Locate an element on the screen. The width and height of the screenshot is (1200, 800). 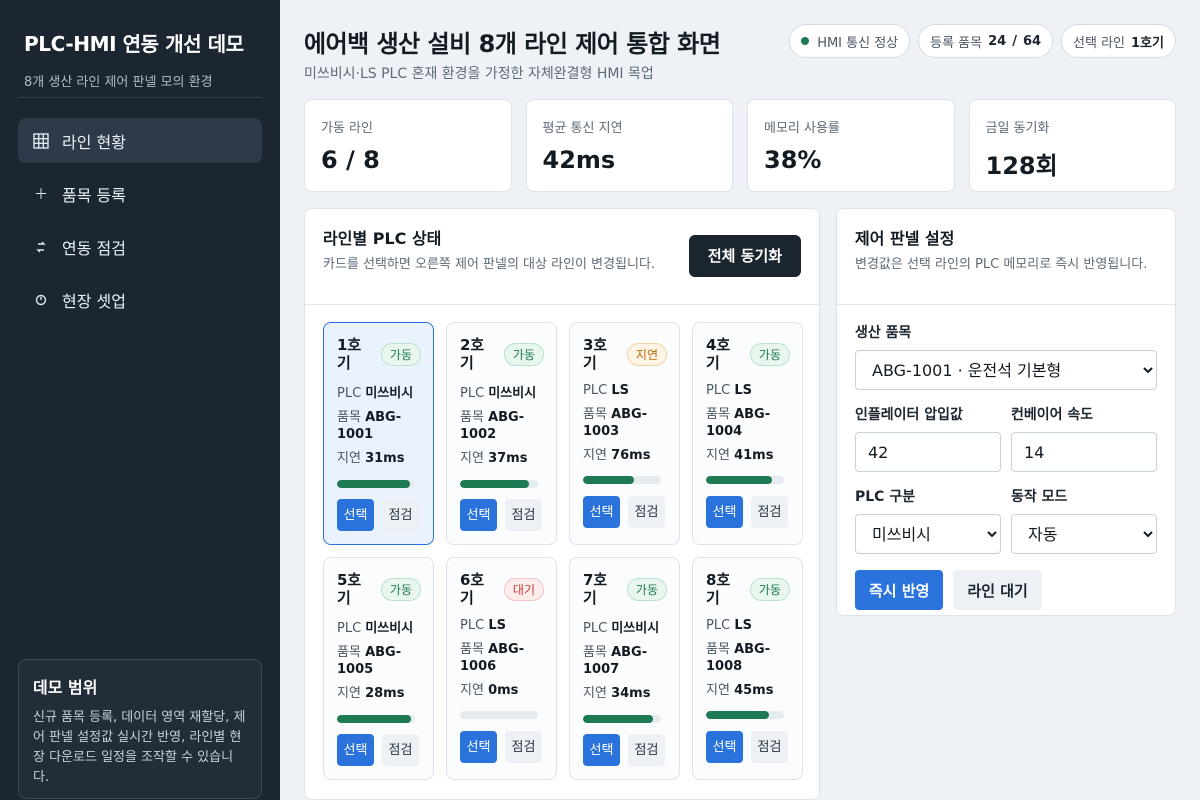
plc-value: LS is located at coordinates (743, 390).